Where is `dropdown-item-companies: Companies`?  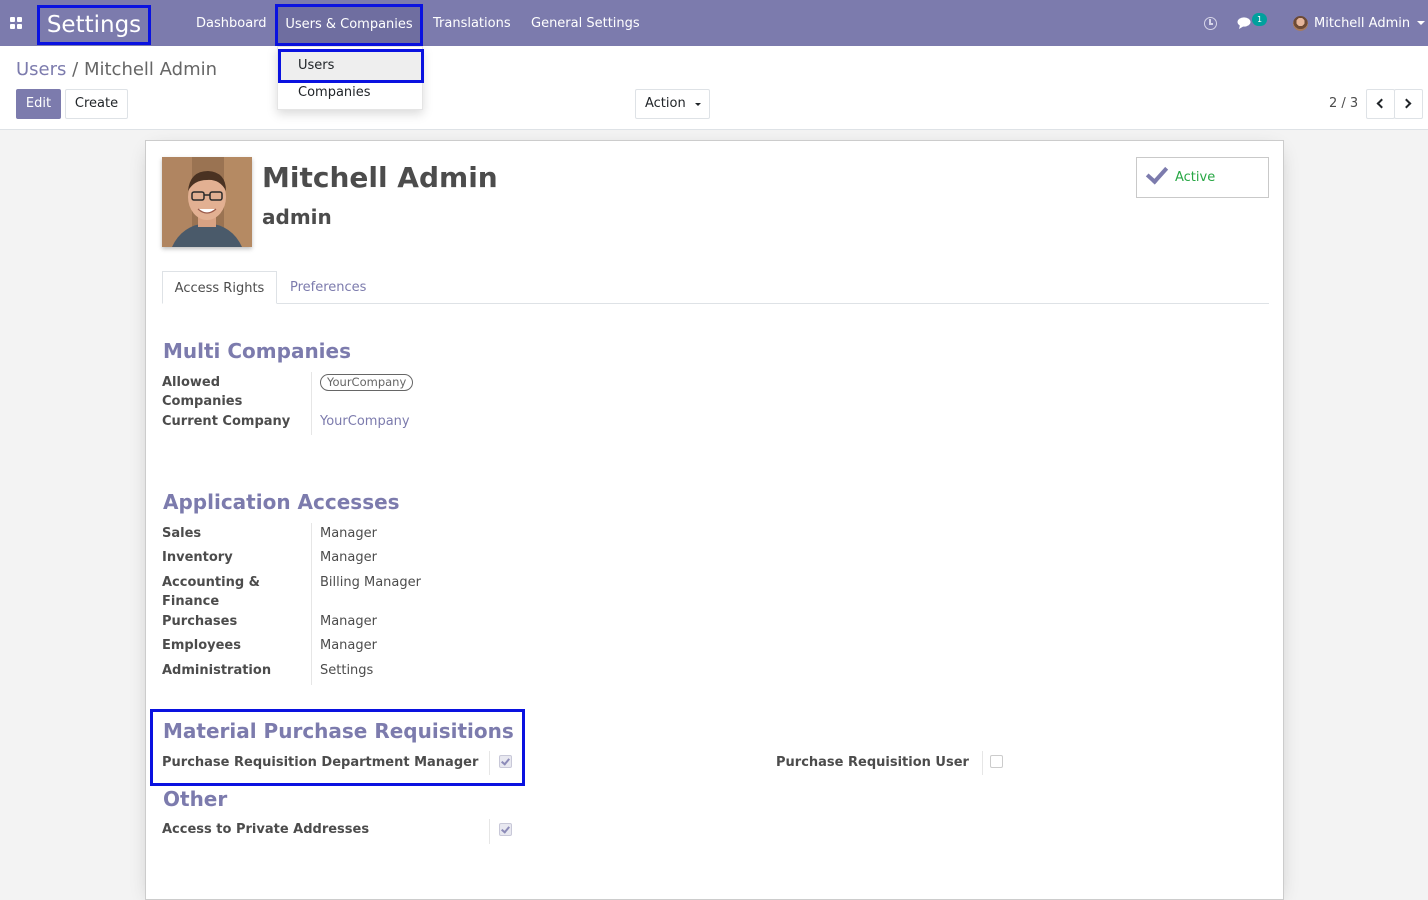
dropdown-item-companies: Companies is located at coordinates (334, 92).